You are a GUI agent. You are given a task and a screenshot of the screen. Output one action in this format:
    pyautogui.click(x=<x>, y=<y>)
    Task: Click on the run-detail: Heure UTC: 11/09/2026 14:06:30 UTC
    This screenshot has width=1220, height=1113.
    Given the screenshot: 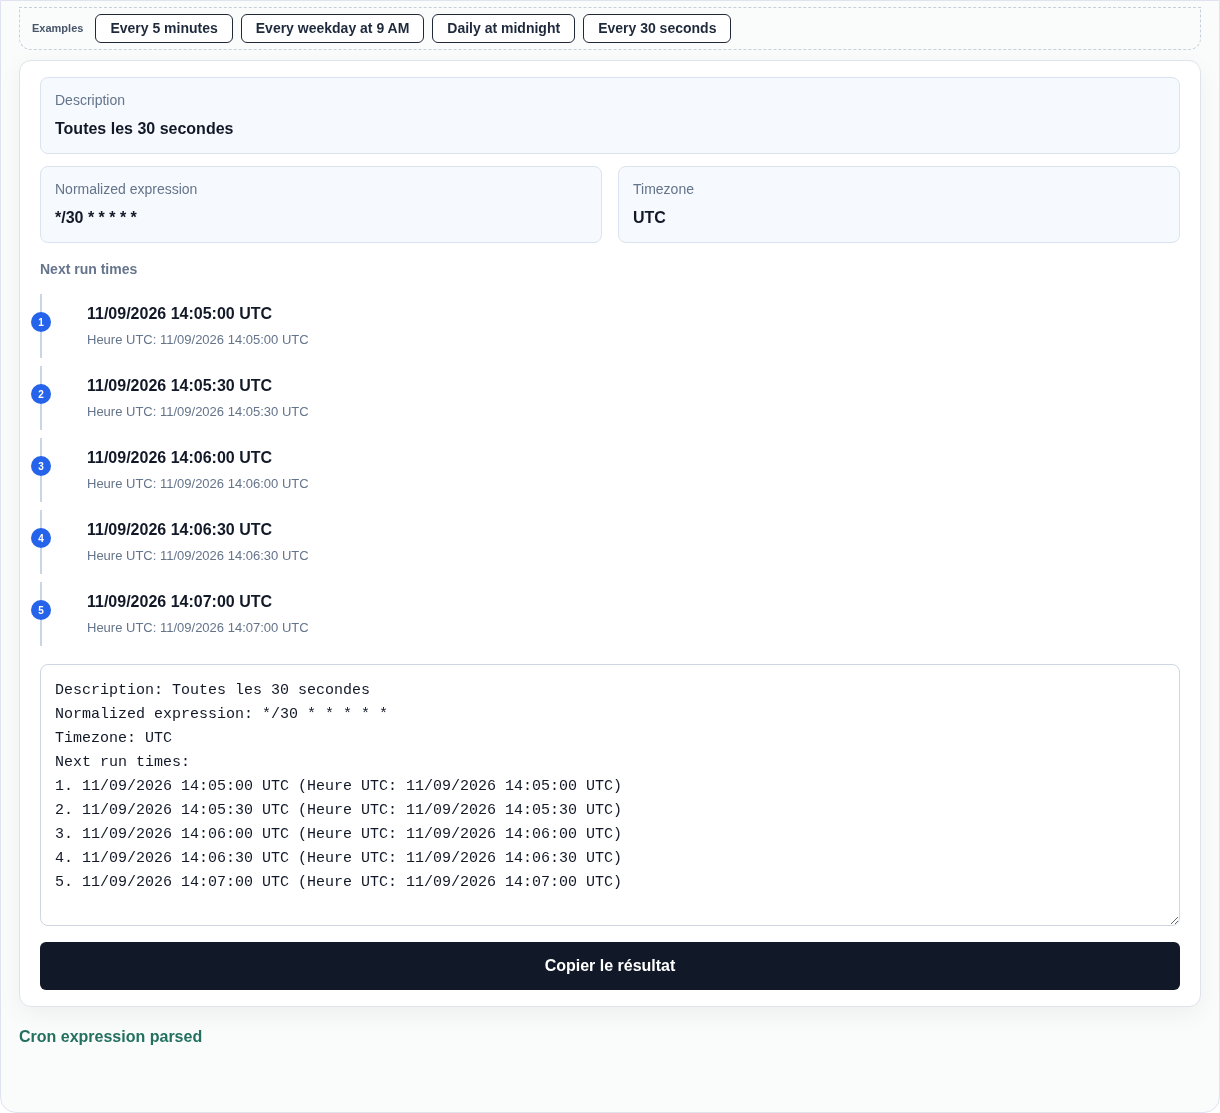 What is the action you would take?
    pyautogui.click(x=198, y=556)
    